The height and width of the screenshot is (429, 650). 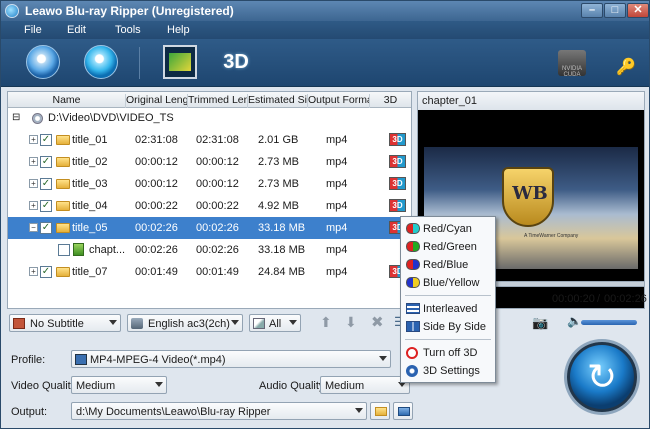 I want to click on col-3d: 3D, so click(x=390, y=101).